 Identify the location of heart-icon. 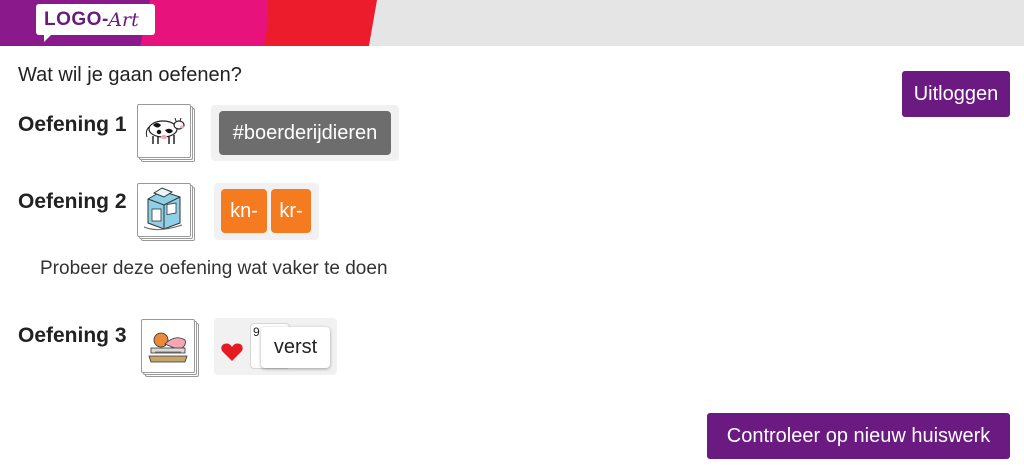
(232, 352).